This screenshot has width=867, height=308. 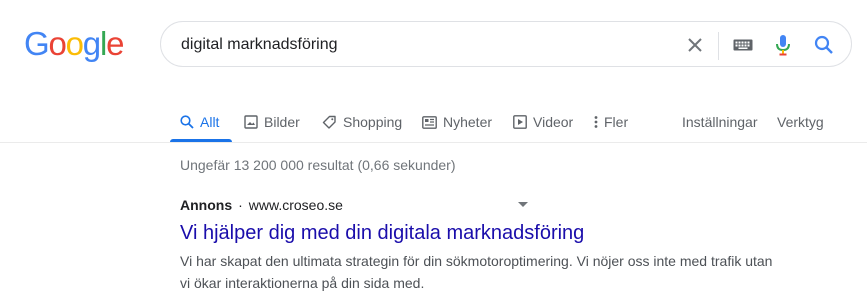 I want to click on video-icon, so click(x=520, y=122).